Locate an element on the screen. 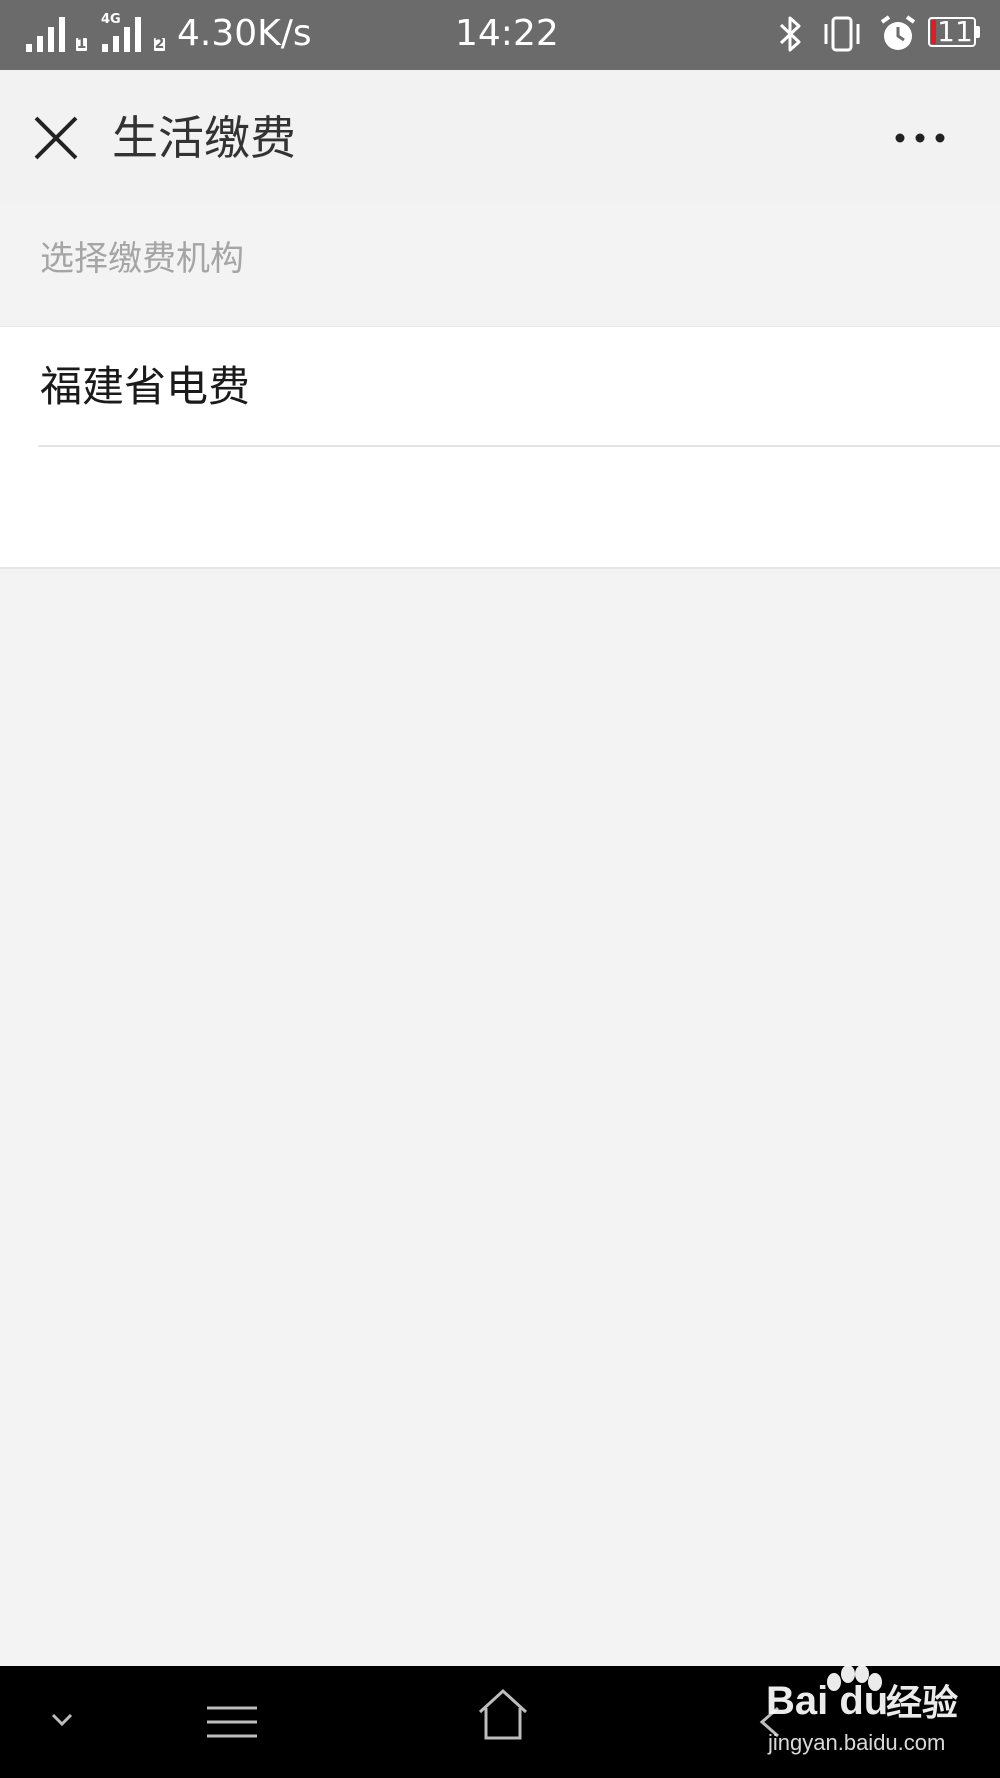 This screenshot has width=1000, height=1778. menu-icon is located at coordinates (232, 1722).